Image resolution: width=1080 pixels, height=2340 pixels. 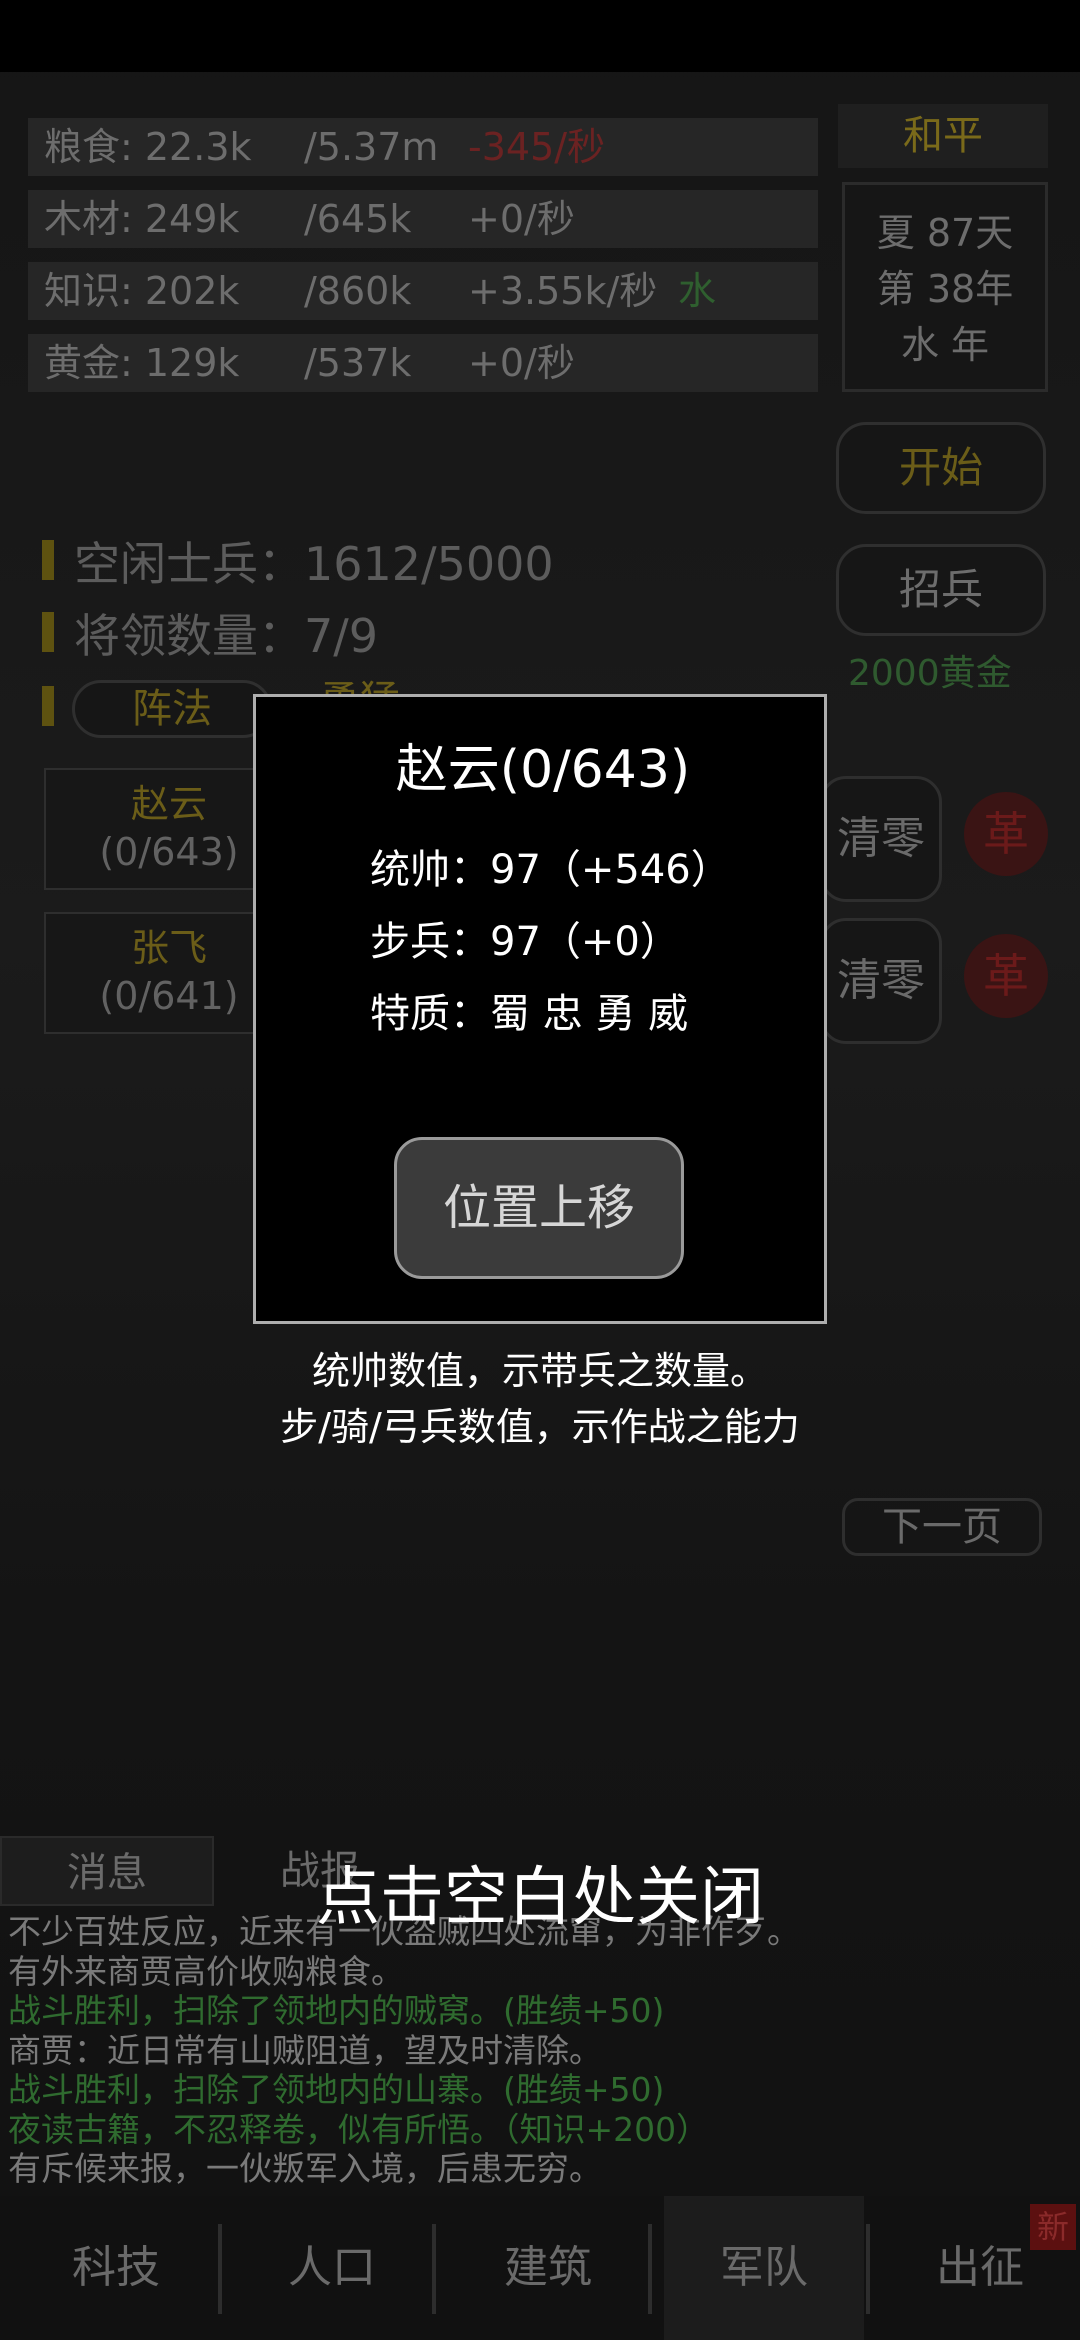 What do you see at coordinates (521, 363) in the screenshot?
I see `resource-gold-rate: +0/秒` at bounding box center [521, 363].